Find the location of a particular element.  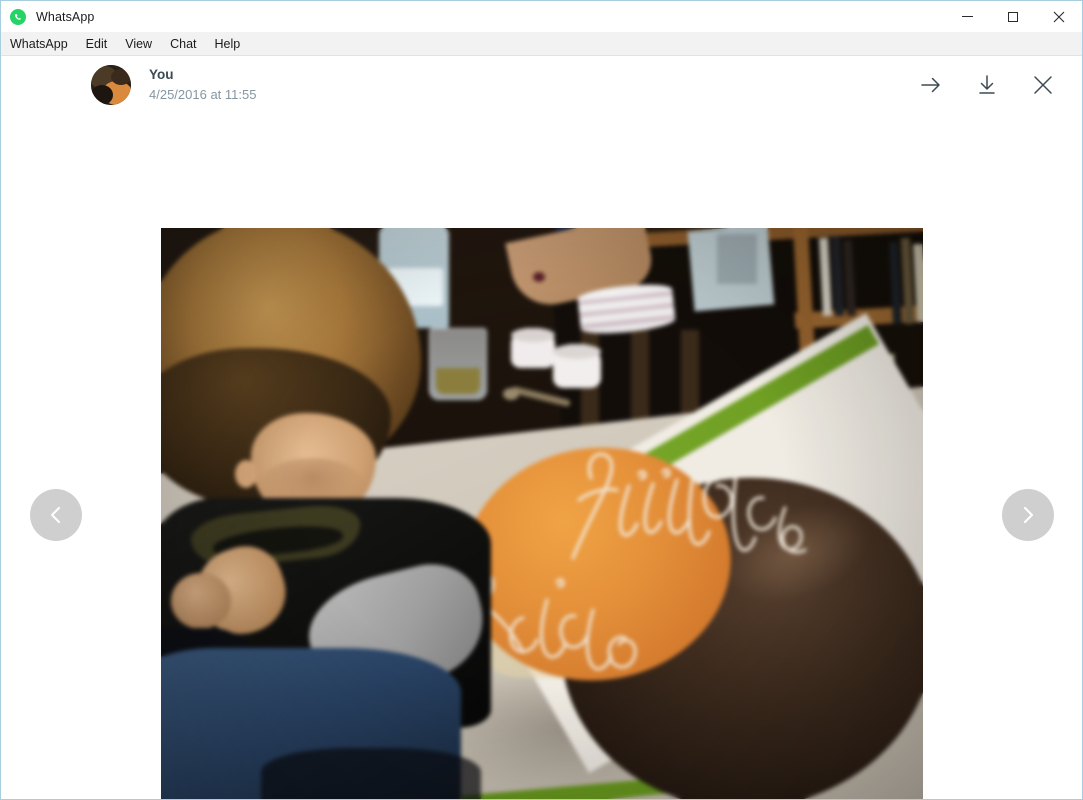

menu-item-chat: Chat is located at coordinates (187, 44).